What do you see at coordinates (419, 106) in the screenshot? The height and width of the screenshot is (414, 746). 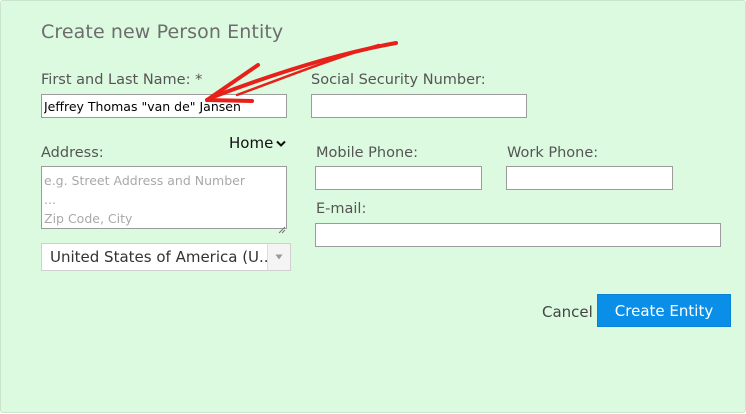 I see `ssn-input` at bounding box center [419, 106].